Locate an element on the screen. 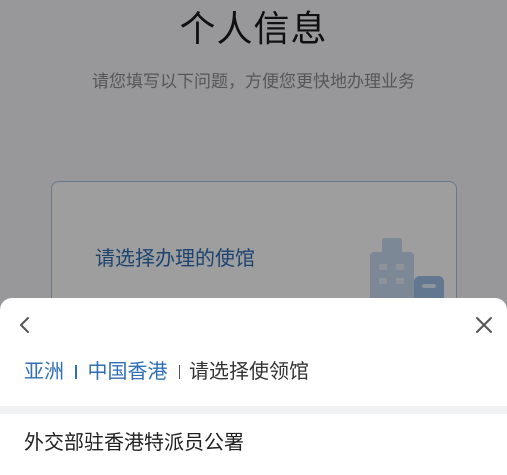 The height and width of the screenshot is (475, 507). close-button is located at coordinates (484, 325).